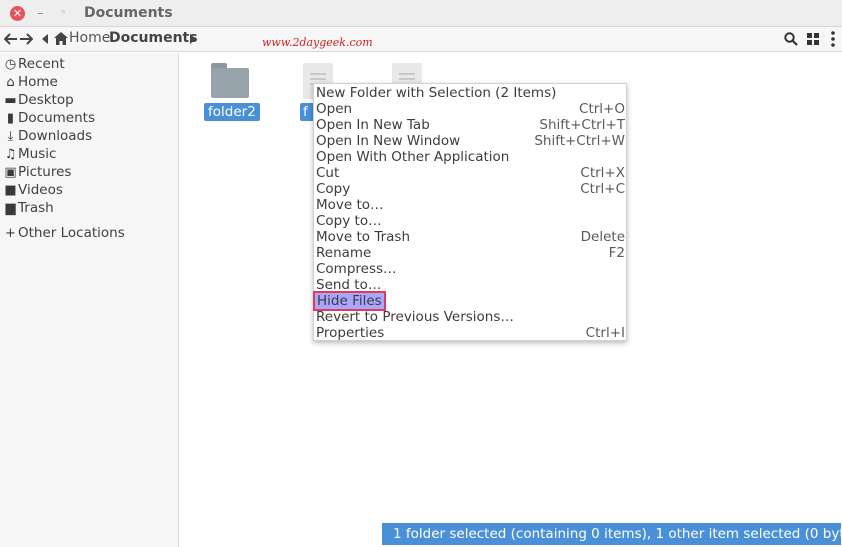 Image resolution: width=842 pixels, height=547 pixels. What do you see at coordinates (471, 109) in the screenshot?
I see `menu-item-open: Open Ctrl+O` at bounding box center [471, 109].